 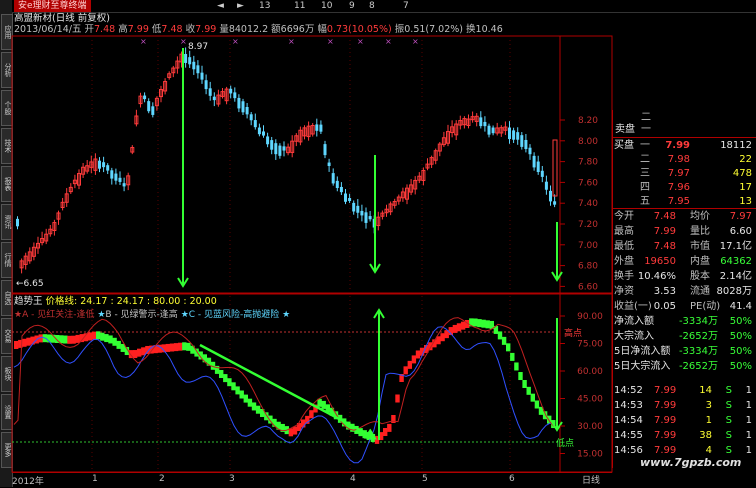 I want to click on price-tick-label: 7.60, so click(x=588, y=183).